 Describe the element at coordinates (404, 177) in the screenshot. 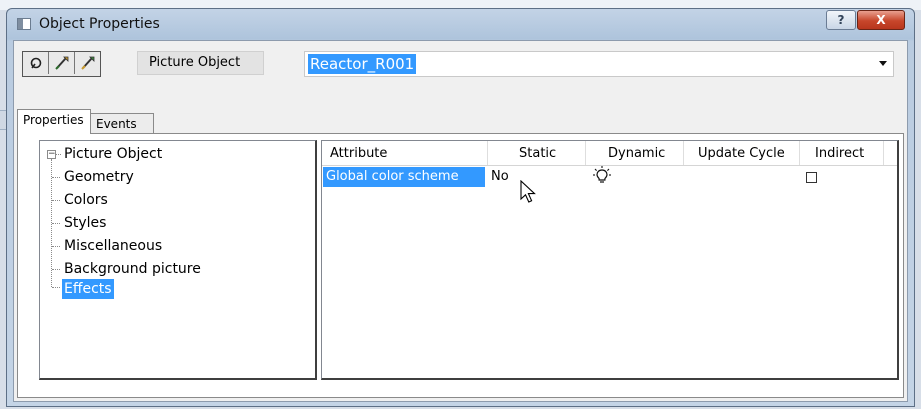

I see `cell-attribute: Global color scheme` at that location.